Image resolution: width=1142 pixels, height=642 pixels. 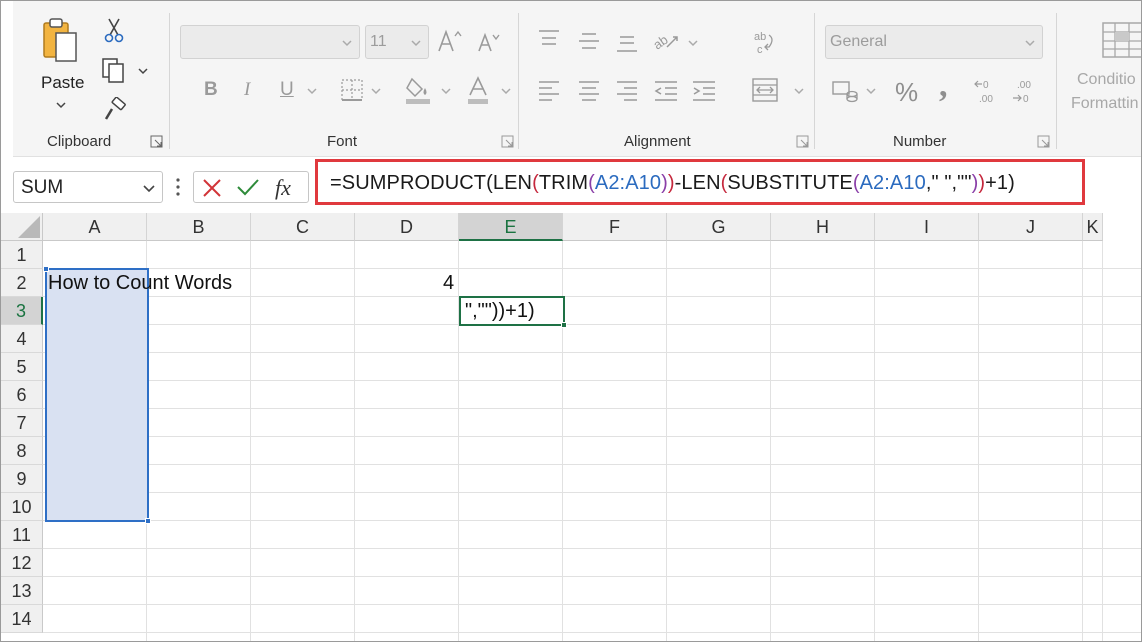 What do you see at coordinates (22, 619) in the screenshot?
I see `row-header-14: 14` at bounding box center [22, 619].